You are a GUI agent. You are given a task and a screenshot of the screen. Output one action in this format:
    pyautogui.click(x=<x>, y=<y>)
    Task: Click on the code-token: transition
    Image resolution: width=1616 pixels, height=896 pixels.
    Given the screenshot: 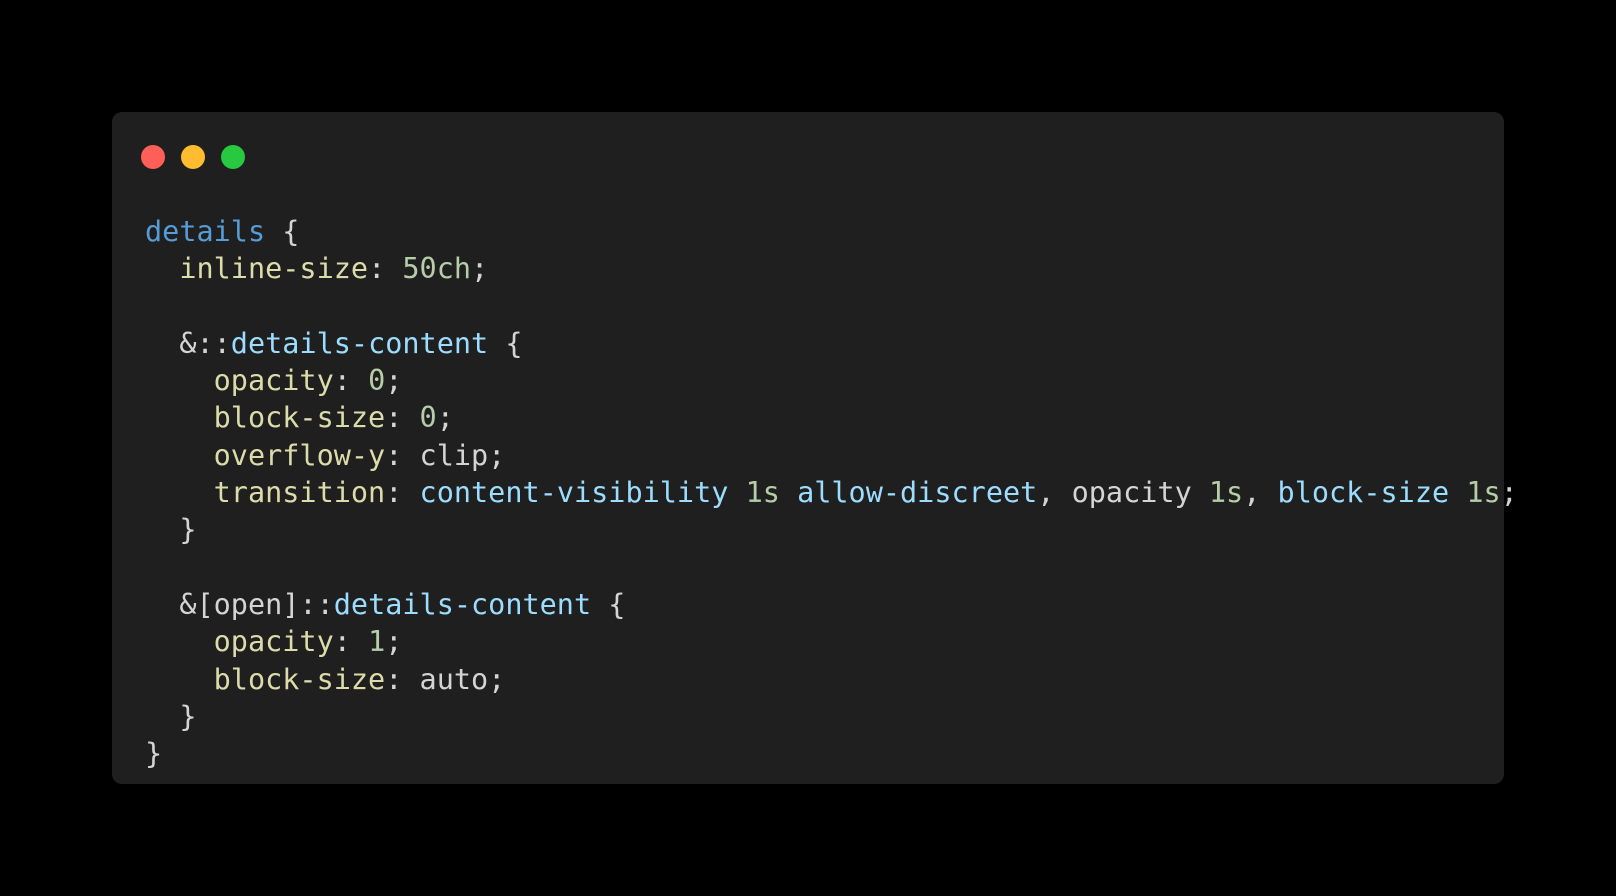 What is the action you would take?
    pyautogui.click(x=265, y=493)
    